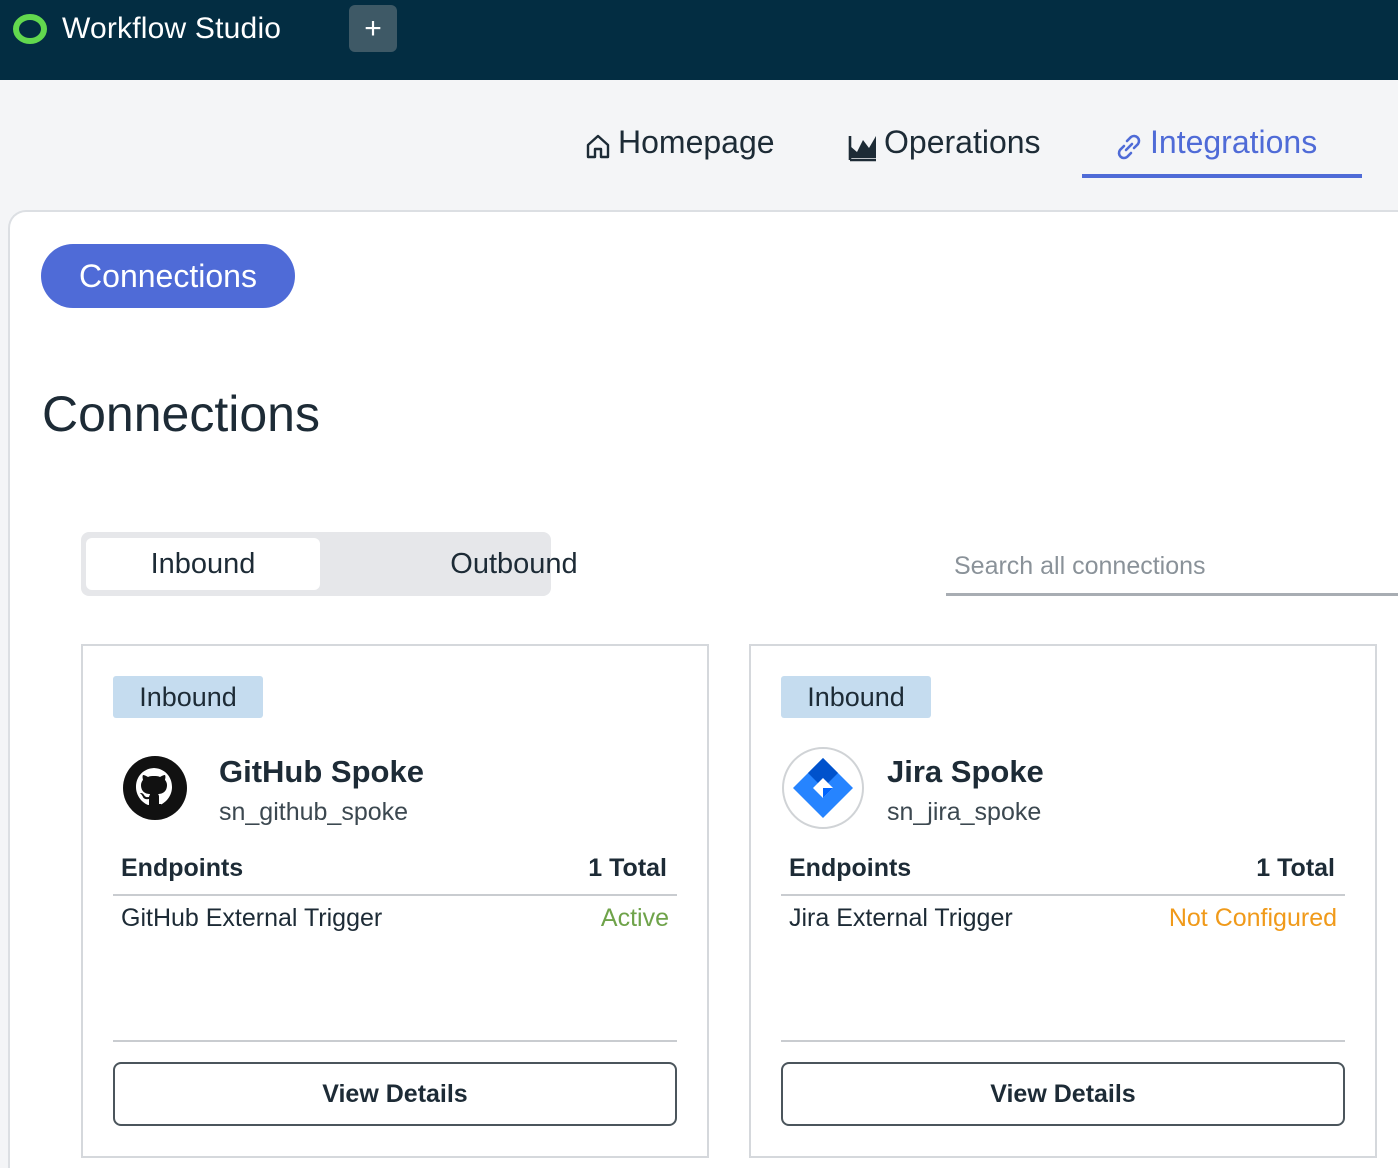 Image resolution: width=1398 pixels, height=1168 pixels. What do you see at coordinates (699, 40) in the screenshot?
I see `top-bar: Workflow Studio +` at bounding box center [699, 40].